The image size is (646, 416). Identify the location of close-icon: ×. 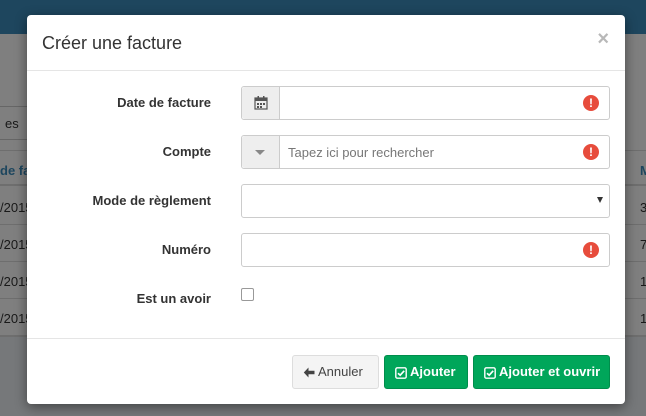
(603, 39).